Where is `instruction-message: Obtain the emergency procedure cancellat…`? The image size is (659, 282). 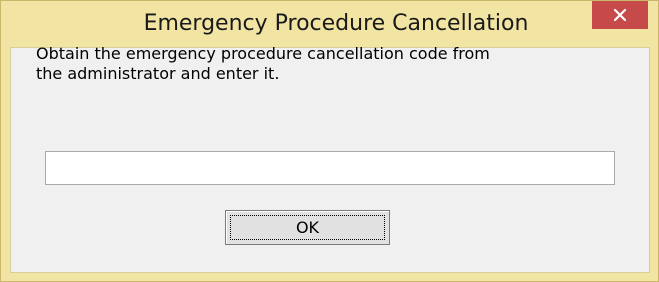 instruction-message: Obtain the emergency procedure cancellat… is located at coordinates (331, 64).